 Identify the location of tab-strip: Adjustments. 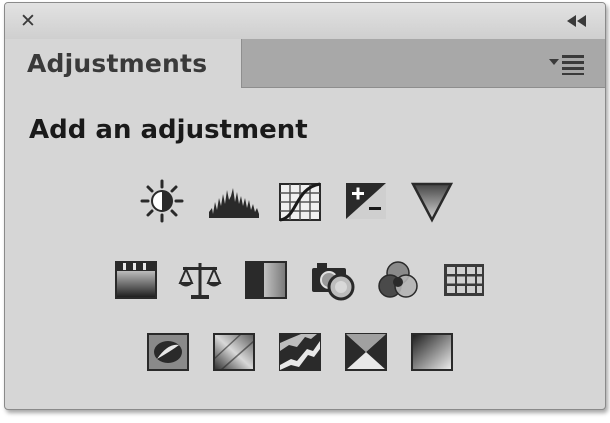
(305, 63).